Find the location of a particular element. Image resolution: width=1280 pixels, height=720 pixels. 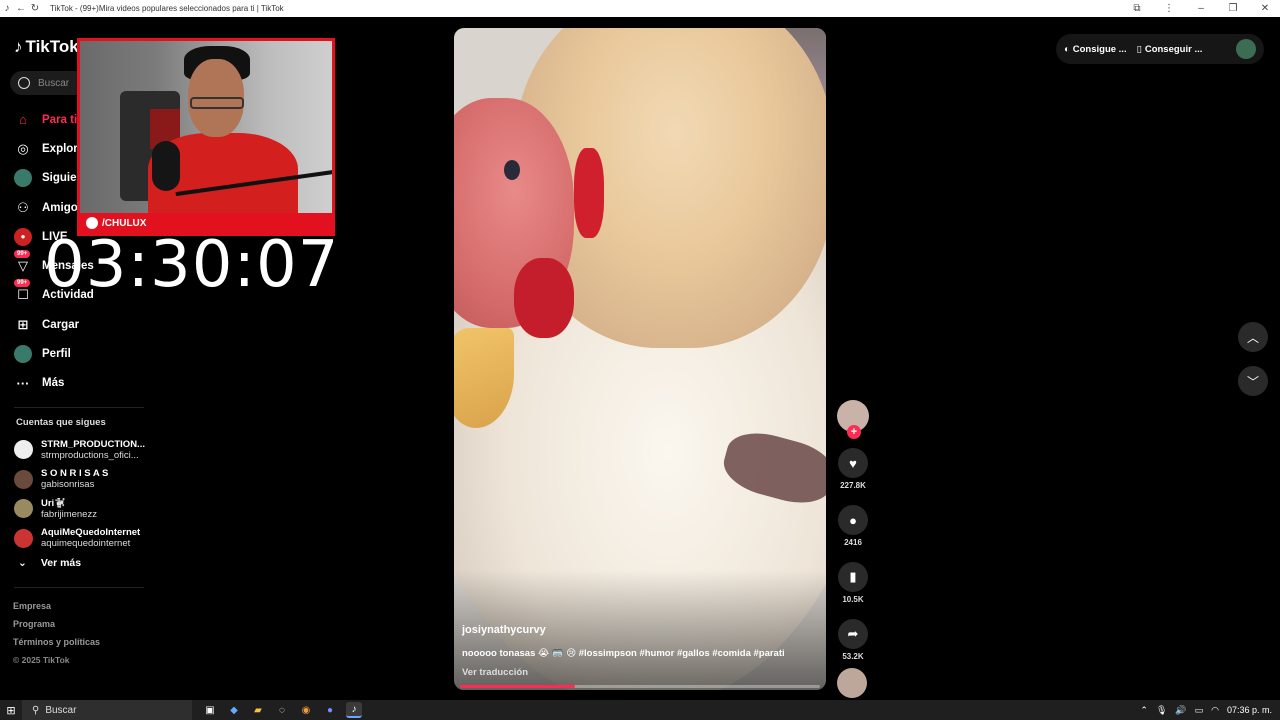

sound-disc is located at coordinates (852, 683).